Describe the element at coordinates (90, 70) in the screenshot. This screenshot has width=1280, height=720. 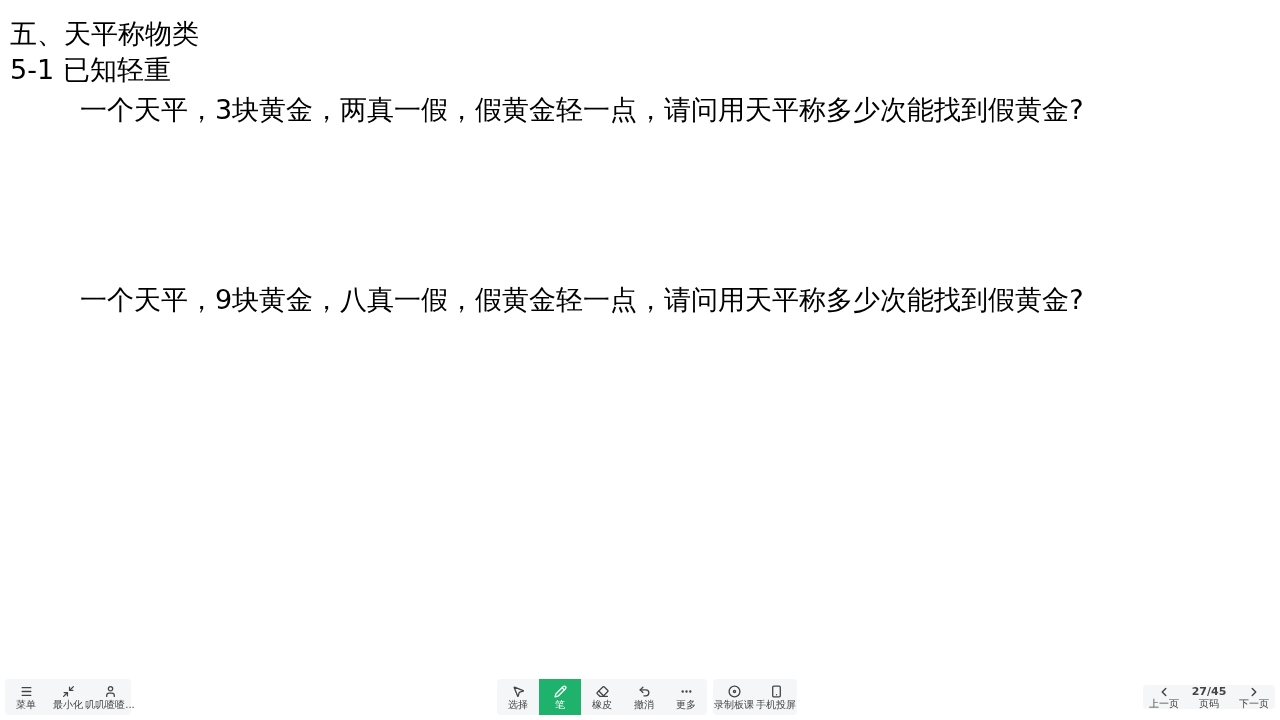
I see `slide-subheading: 5-1 已知轻重` at that location.